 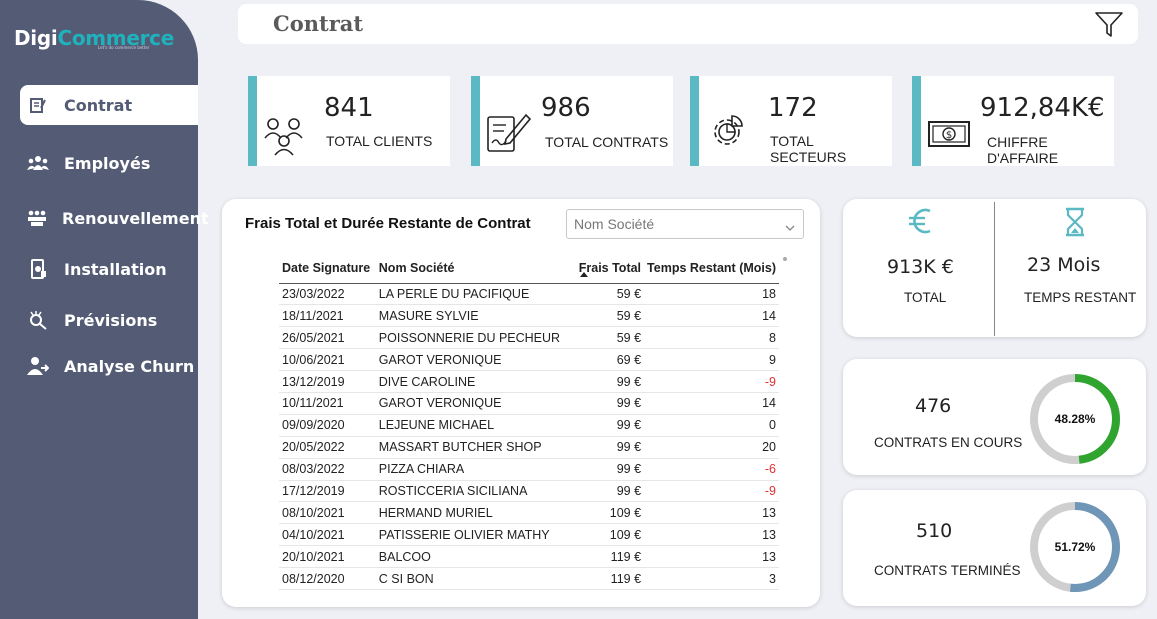 What do you see at coordinates (327, 447) in the screenshot?
I see `cell-date: 20/05/2022` at bounding box center [327, 447].